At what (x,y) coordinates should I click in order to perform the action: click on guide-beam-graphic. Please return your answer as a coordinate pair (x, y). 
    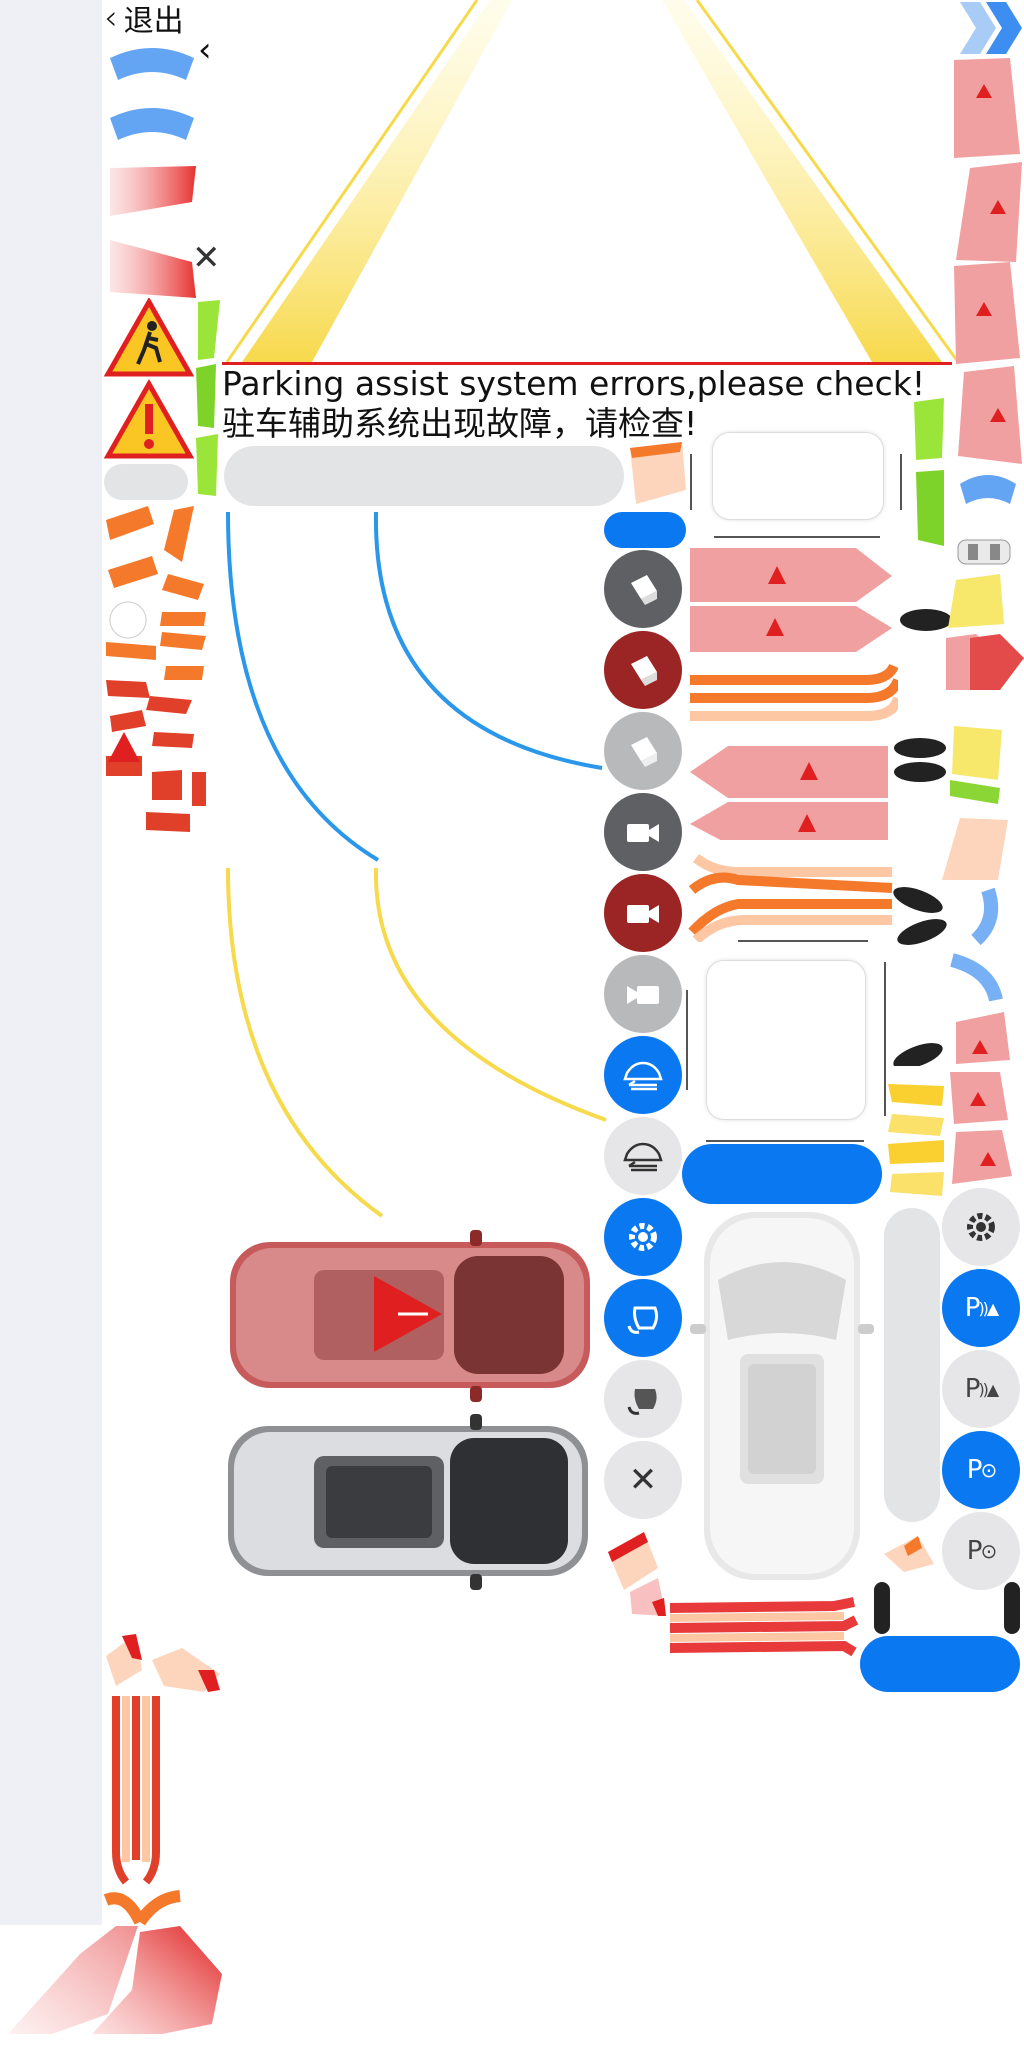
    Looking at the image, I should click on (592, 181).